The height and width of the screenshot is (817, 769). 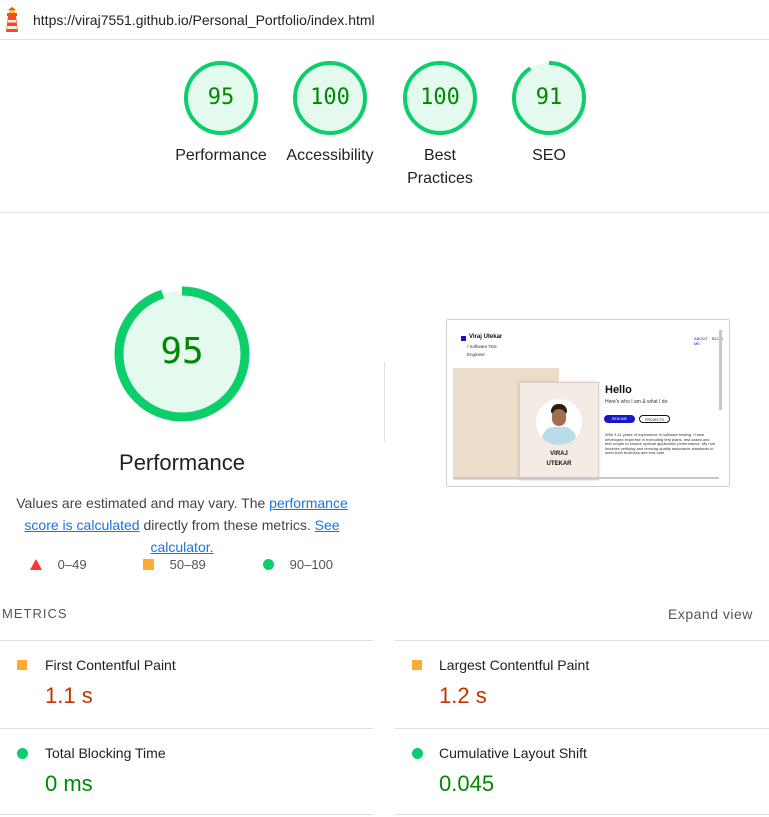 I want to click on performance-label: Performance, so click(x=221, y=155).